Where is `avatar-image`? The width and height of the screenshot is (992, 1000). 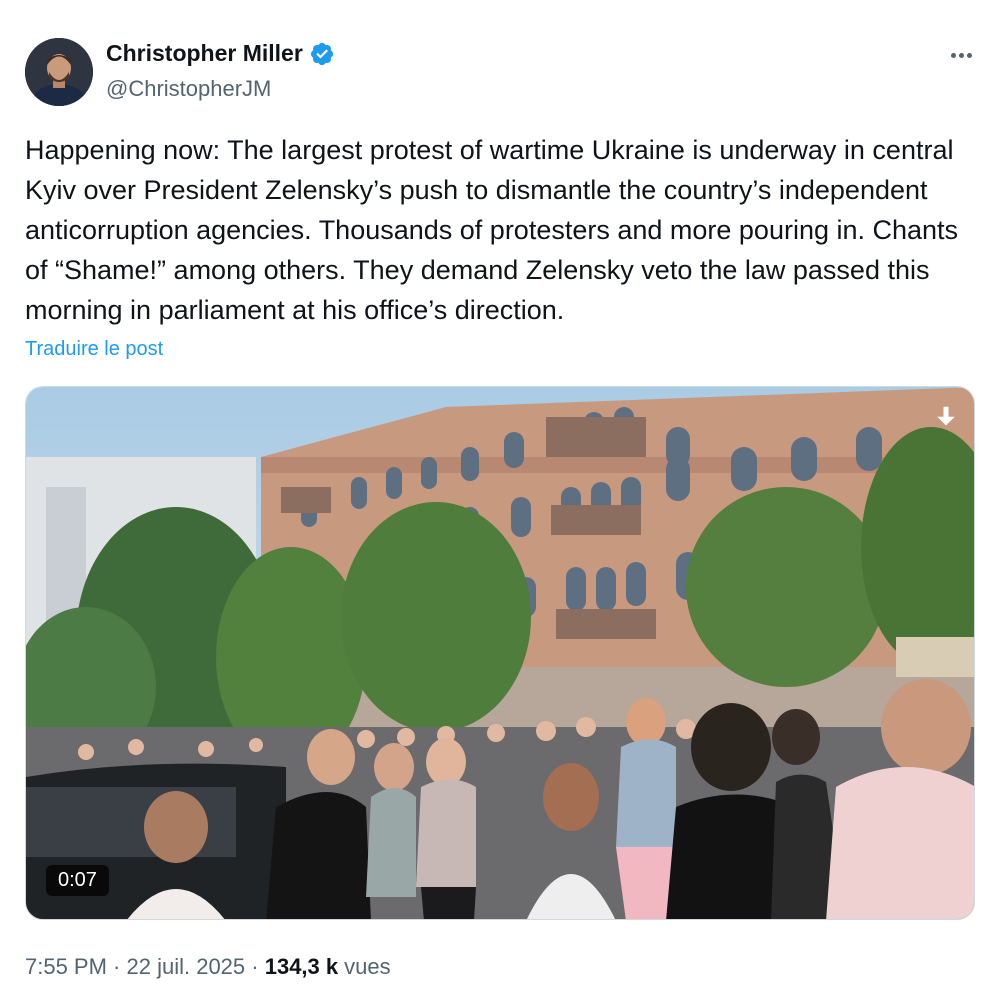
avatar-image is located at coordinates (59, 72).